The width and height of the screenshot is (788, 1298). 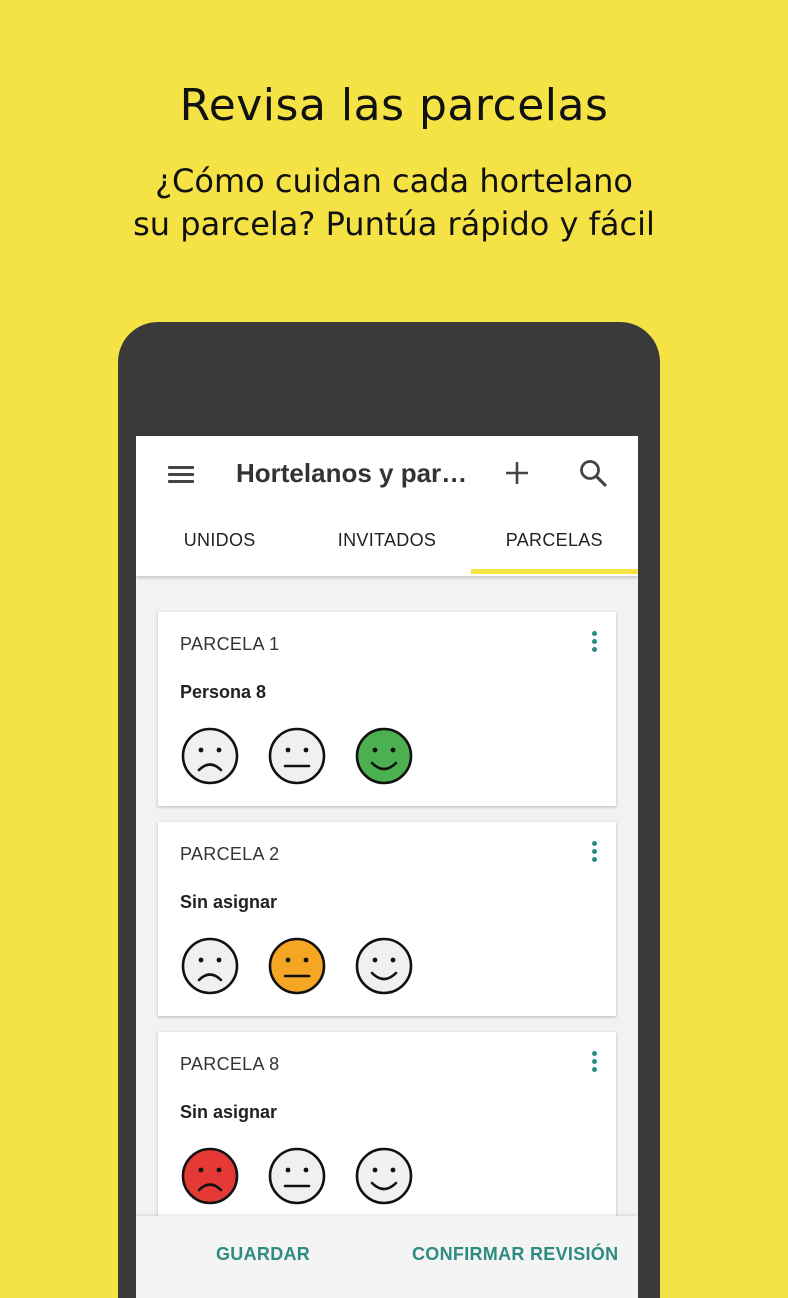 What do you see at coordinates (517, 473) in the screenshot?
I see `add-icon` at bounding box center [517, 473].